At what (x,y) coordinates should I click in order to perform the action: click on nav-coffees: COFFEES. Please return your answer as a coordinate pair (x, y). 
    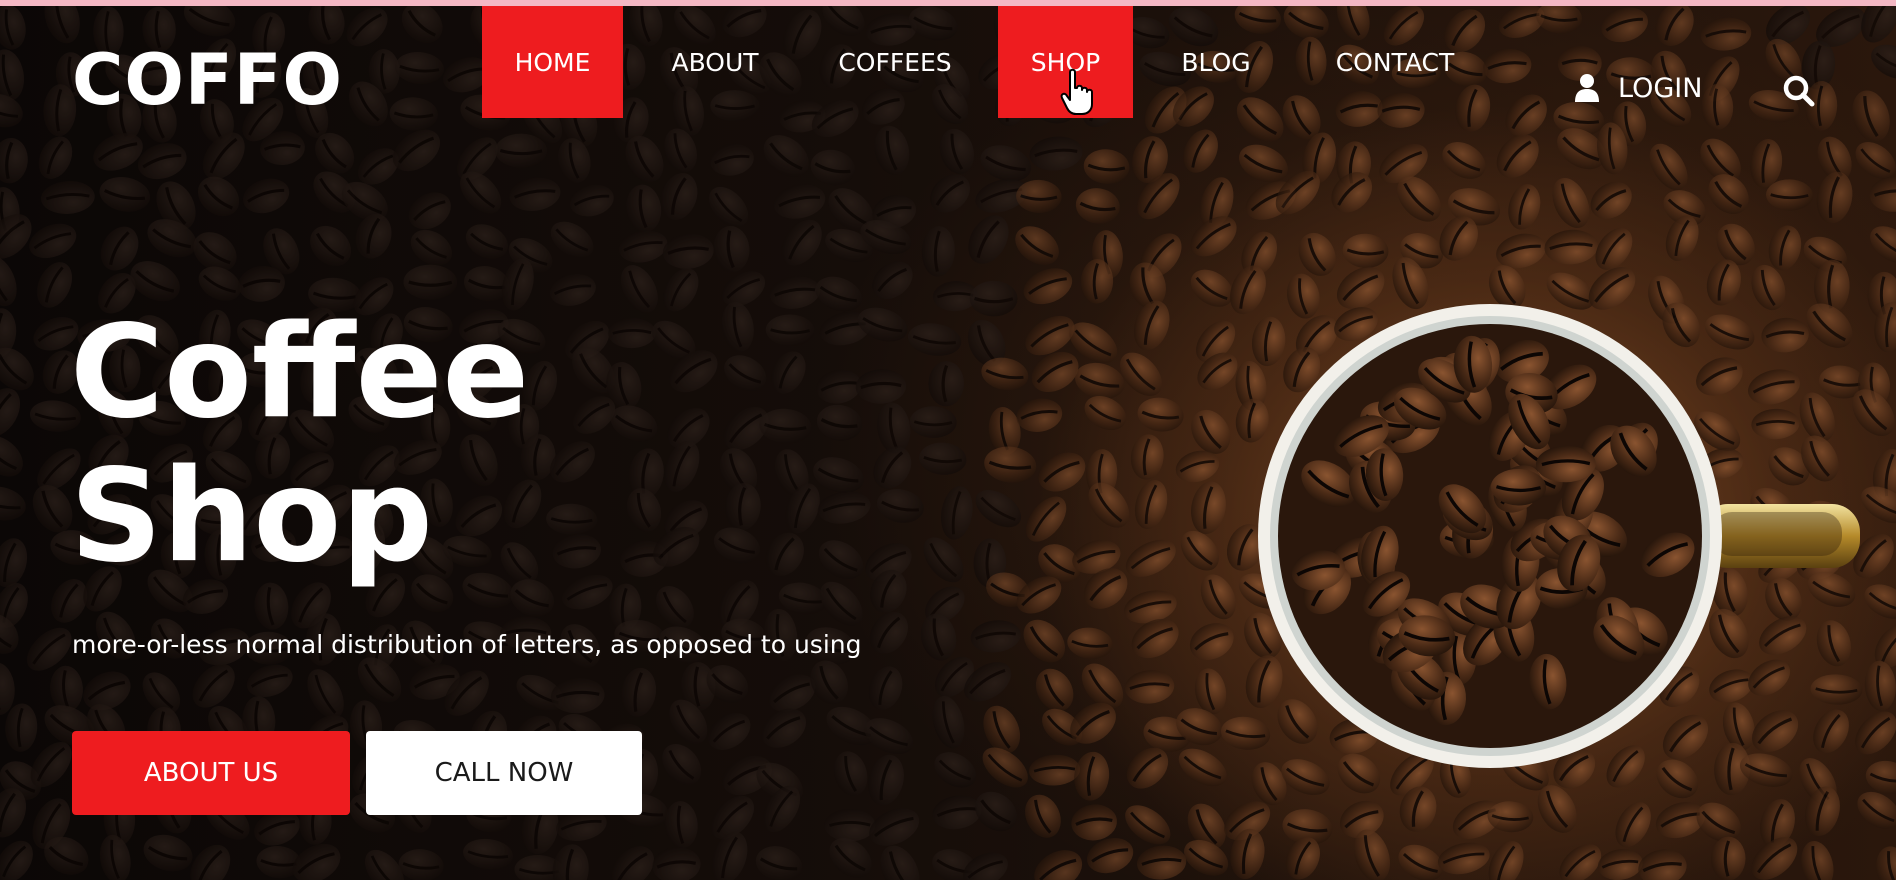
    Looking at the image, I should click on (895, 62).